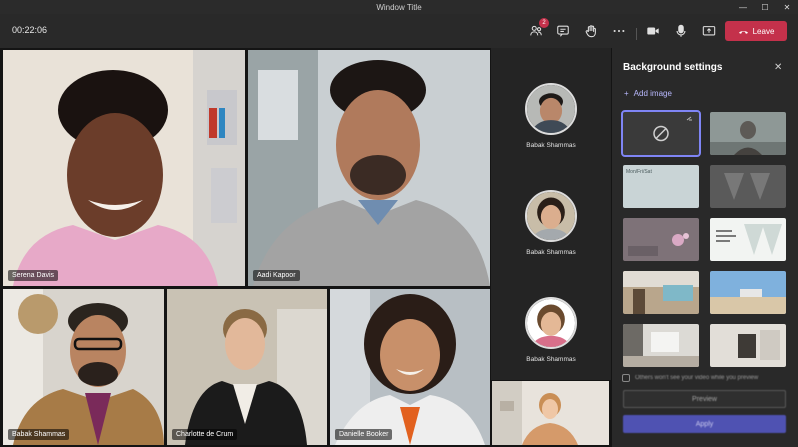  What do you see at coordinates (763, 31) in the screenshot?
I see `leave-label: Leave` at bounding box center [763, 31].